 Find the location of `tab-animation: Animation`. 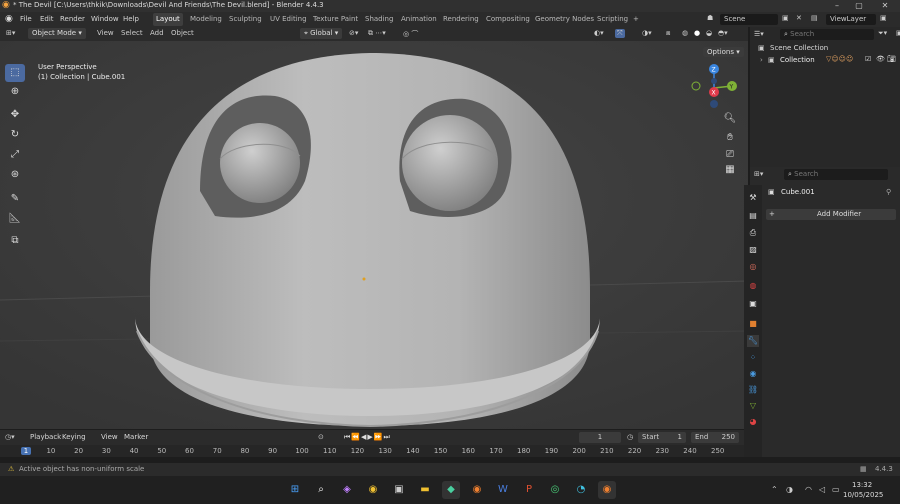

tab-animation: Animation is located at coordinates (419, 19).